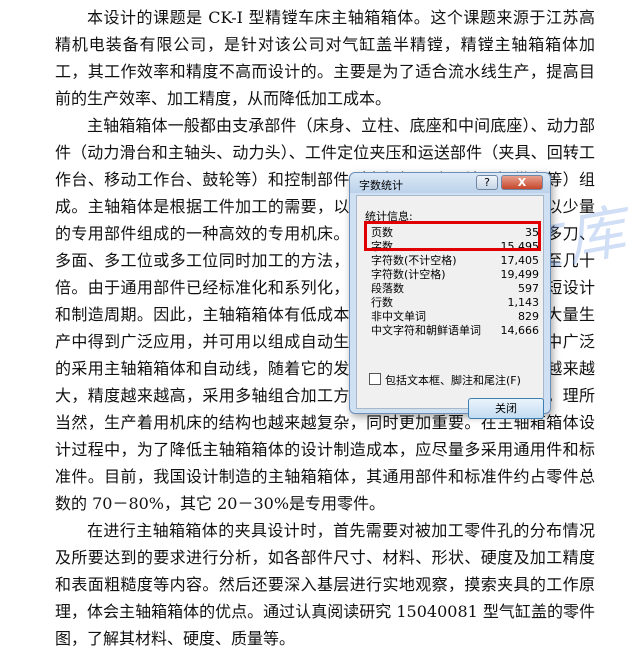 Image resolution: width=641 pixels, height=652 pixels. What do you see at coordinates (522, 182) in the screenshot?
I see `close-window-button: X` at bounding box center [522, 182].